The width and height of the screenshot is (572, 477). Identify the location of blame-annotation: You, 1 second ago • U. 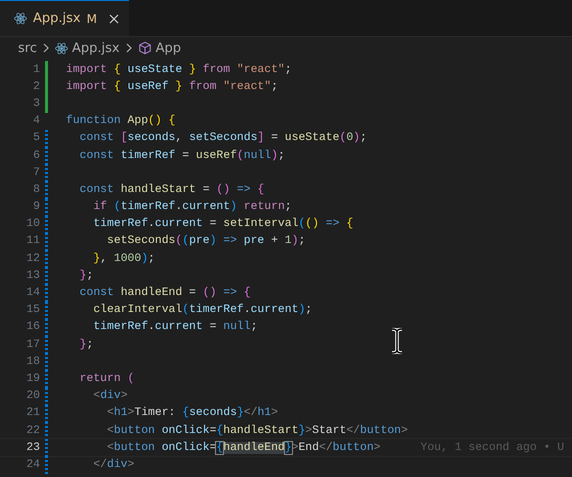
(492, 448).